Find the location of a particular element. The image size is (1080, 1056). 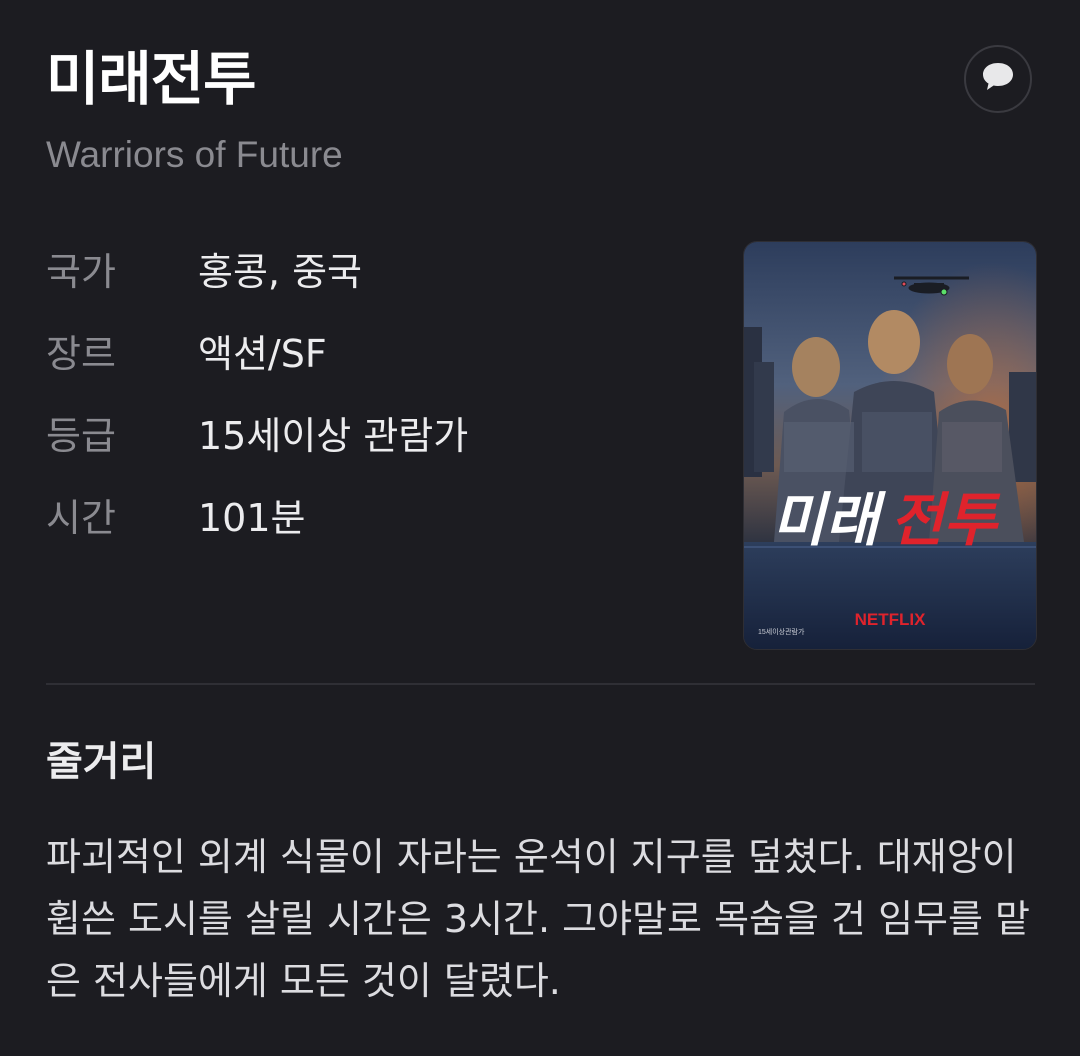

movie-info-list: 국가 홍콩, 중국 장르 액션/SF 등급 15세이상 관람가 시간 101분 is located at coordinates (257, 406).